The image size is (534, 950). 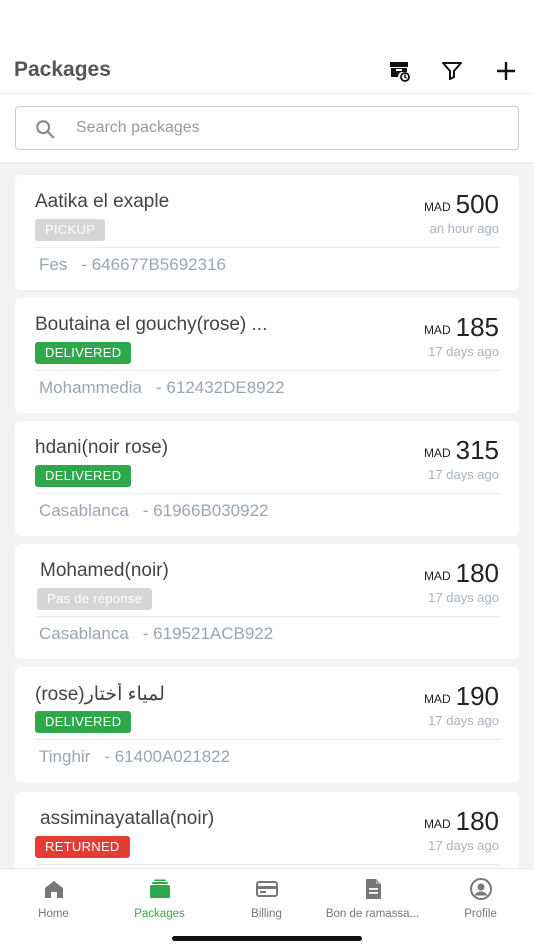 I want to click on package-city: Tinghir, so click(x=65, y=756).